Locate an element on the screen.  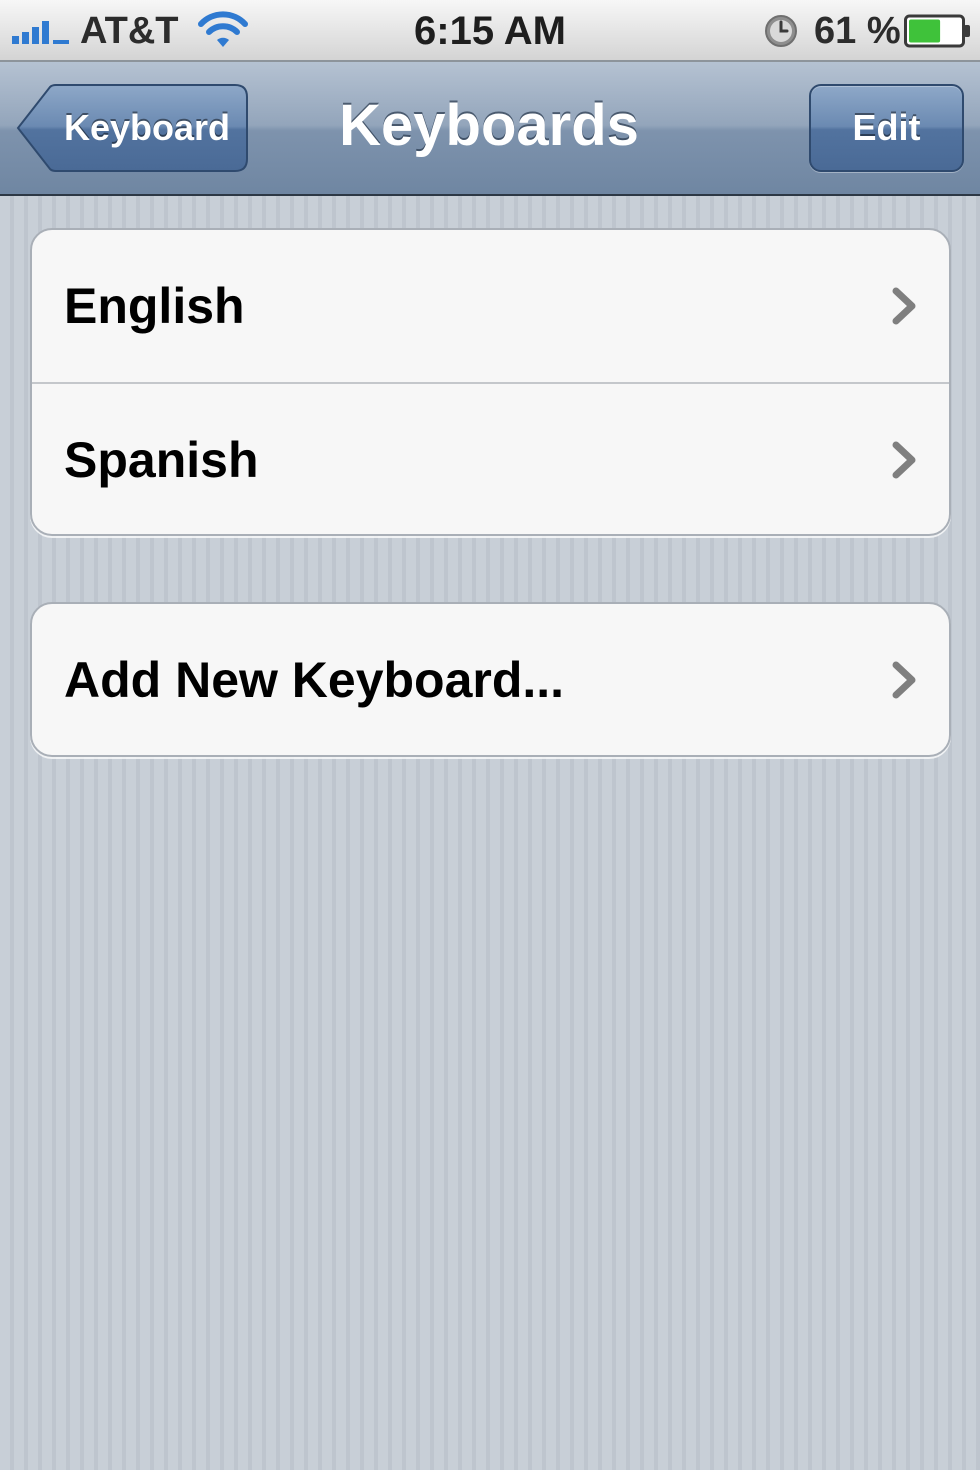
keyboard-row-label: English is located at coordinates (154, 306).